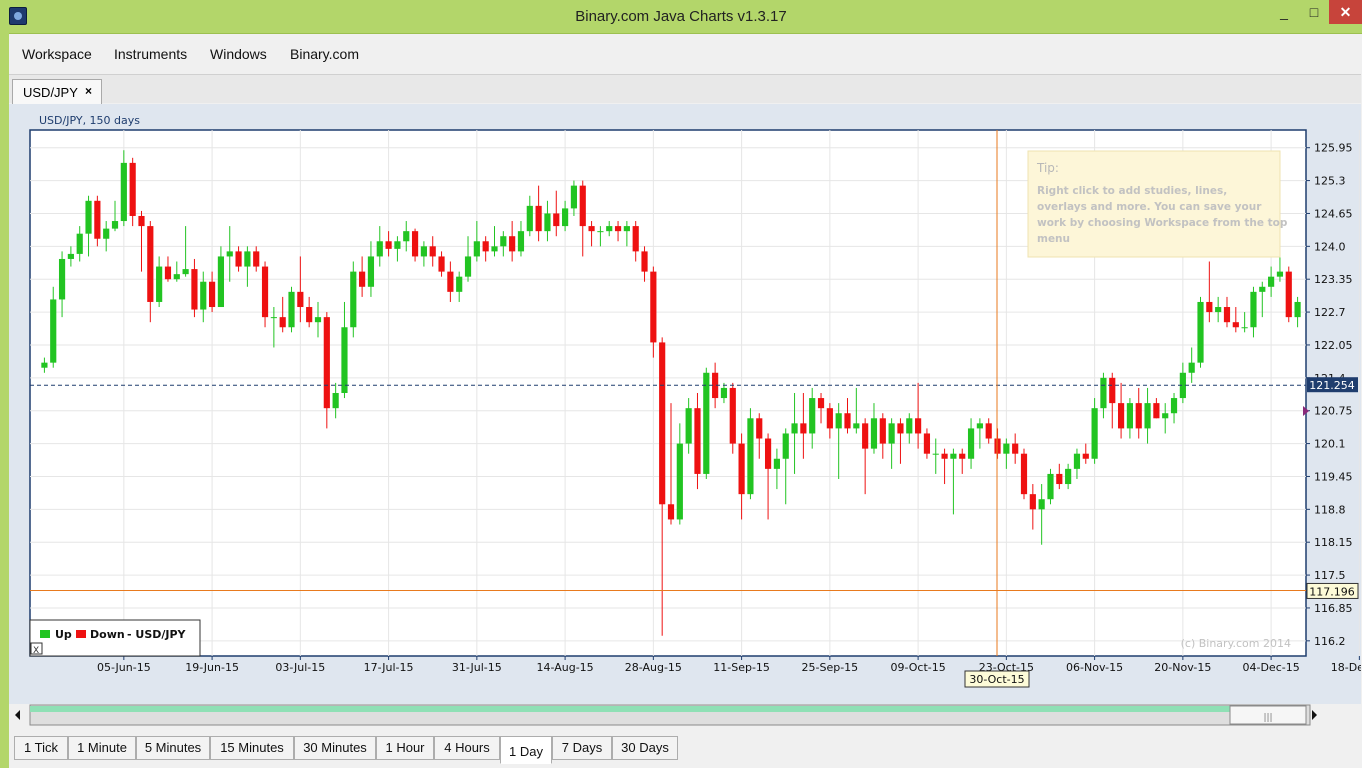  What do you see at coordinates (467, 748) in the screenshot?
I see `timeframe-4-hours: 4 Hours` at bounding box center [467, 748].